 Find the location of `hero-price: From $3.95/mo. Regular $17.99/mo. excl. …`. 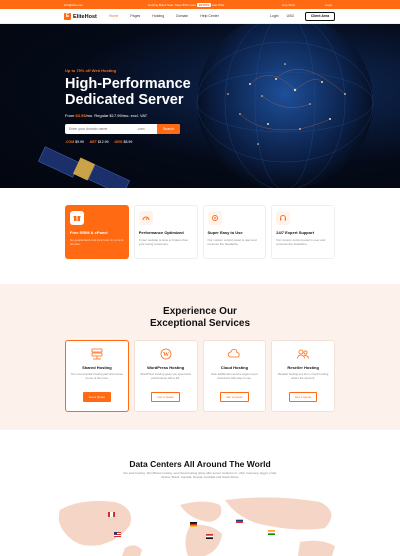

hero-price: From $3.95/mo. Regular $17.99/mo. excl. … is located at coordinates (106, 115).